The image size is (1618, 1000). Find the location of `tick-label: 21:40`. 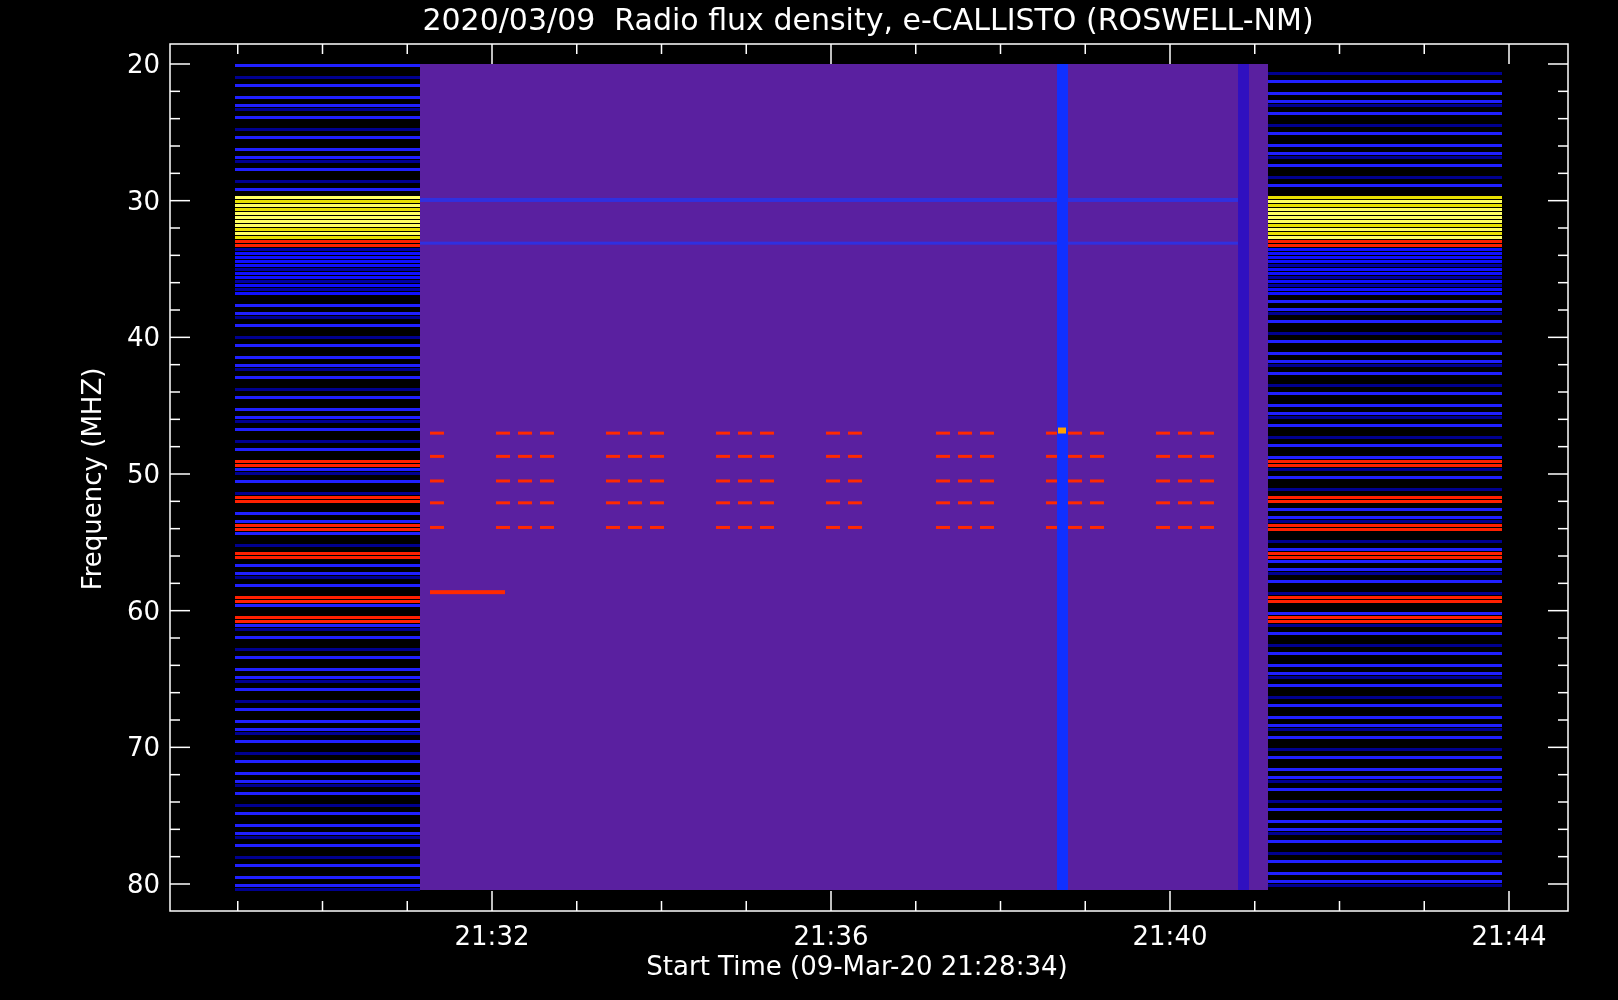

tick-label: 21:40 is located at coordinates (1170, 936).